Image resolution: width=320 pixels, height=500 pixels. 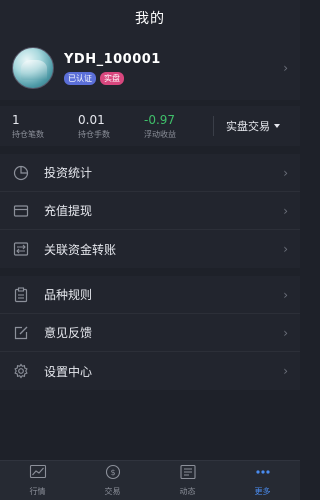 What do you see at coordinates (248, 126) in the screenshot?
I see `trade-mode-label: 实盘交易` at bounding box center [248, 126].